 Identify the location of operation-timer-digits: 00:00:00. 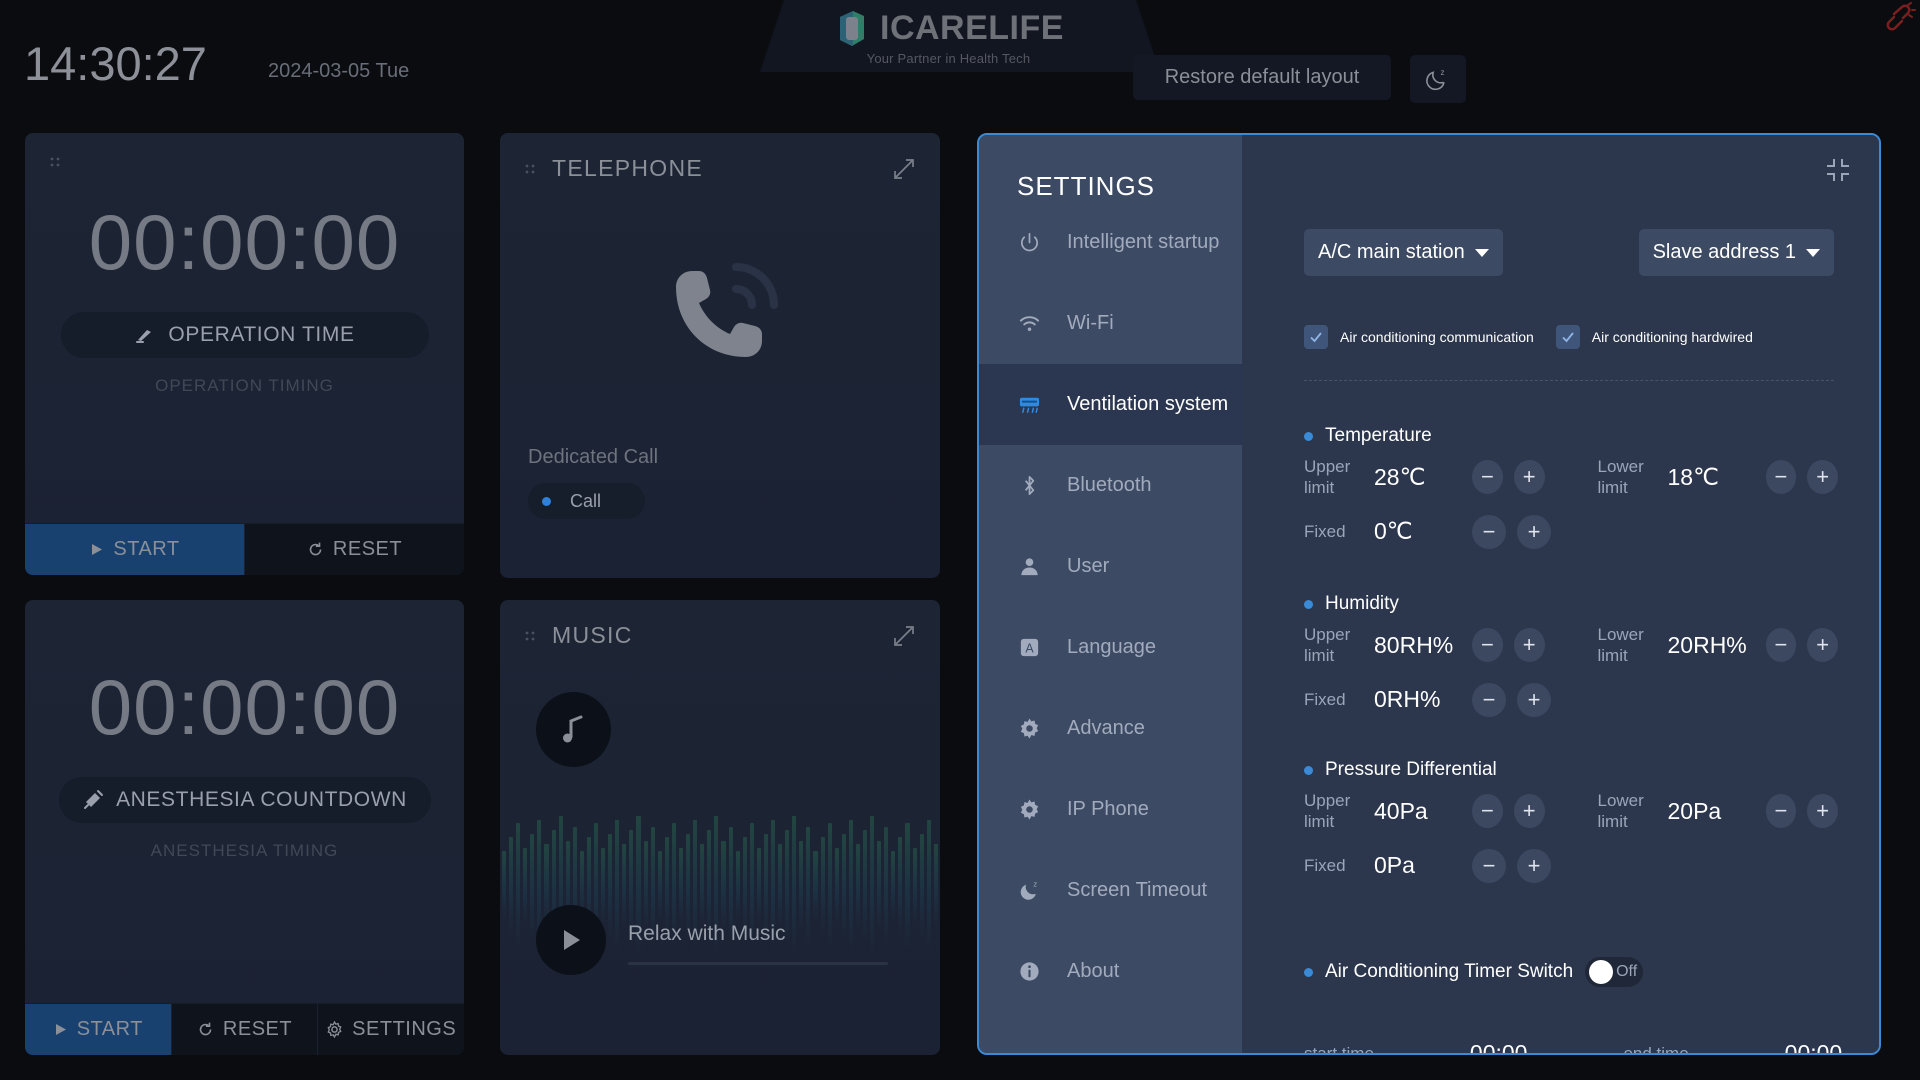
(244, 242).